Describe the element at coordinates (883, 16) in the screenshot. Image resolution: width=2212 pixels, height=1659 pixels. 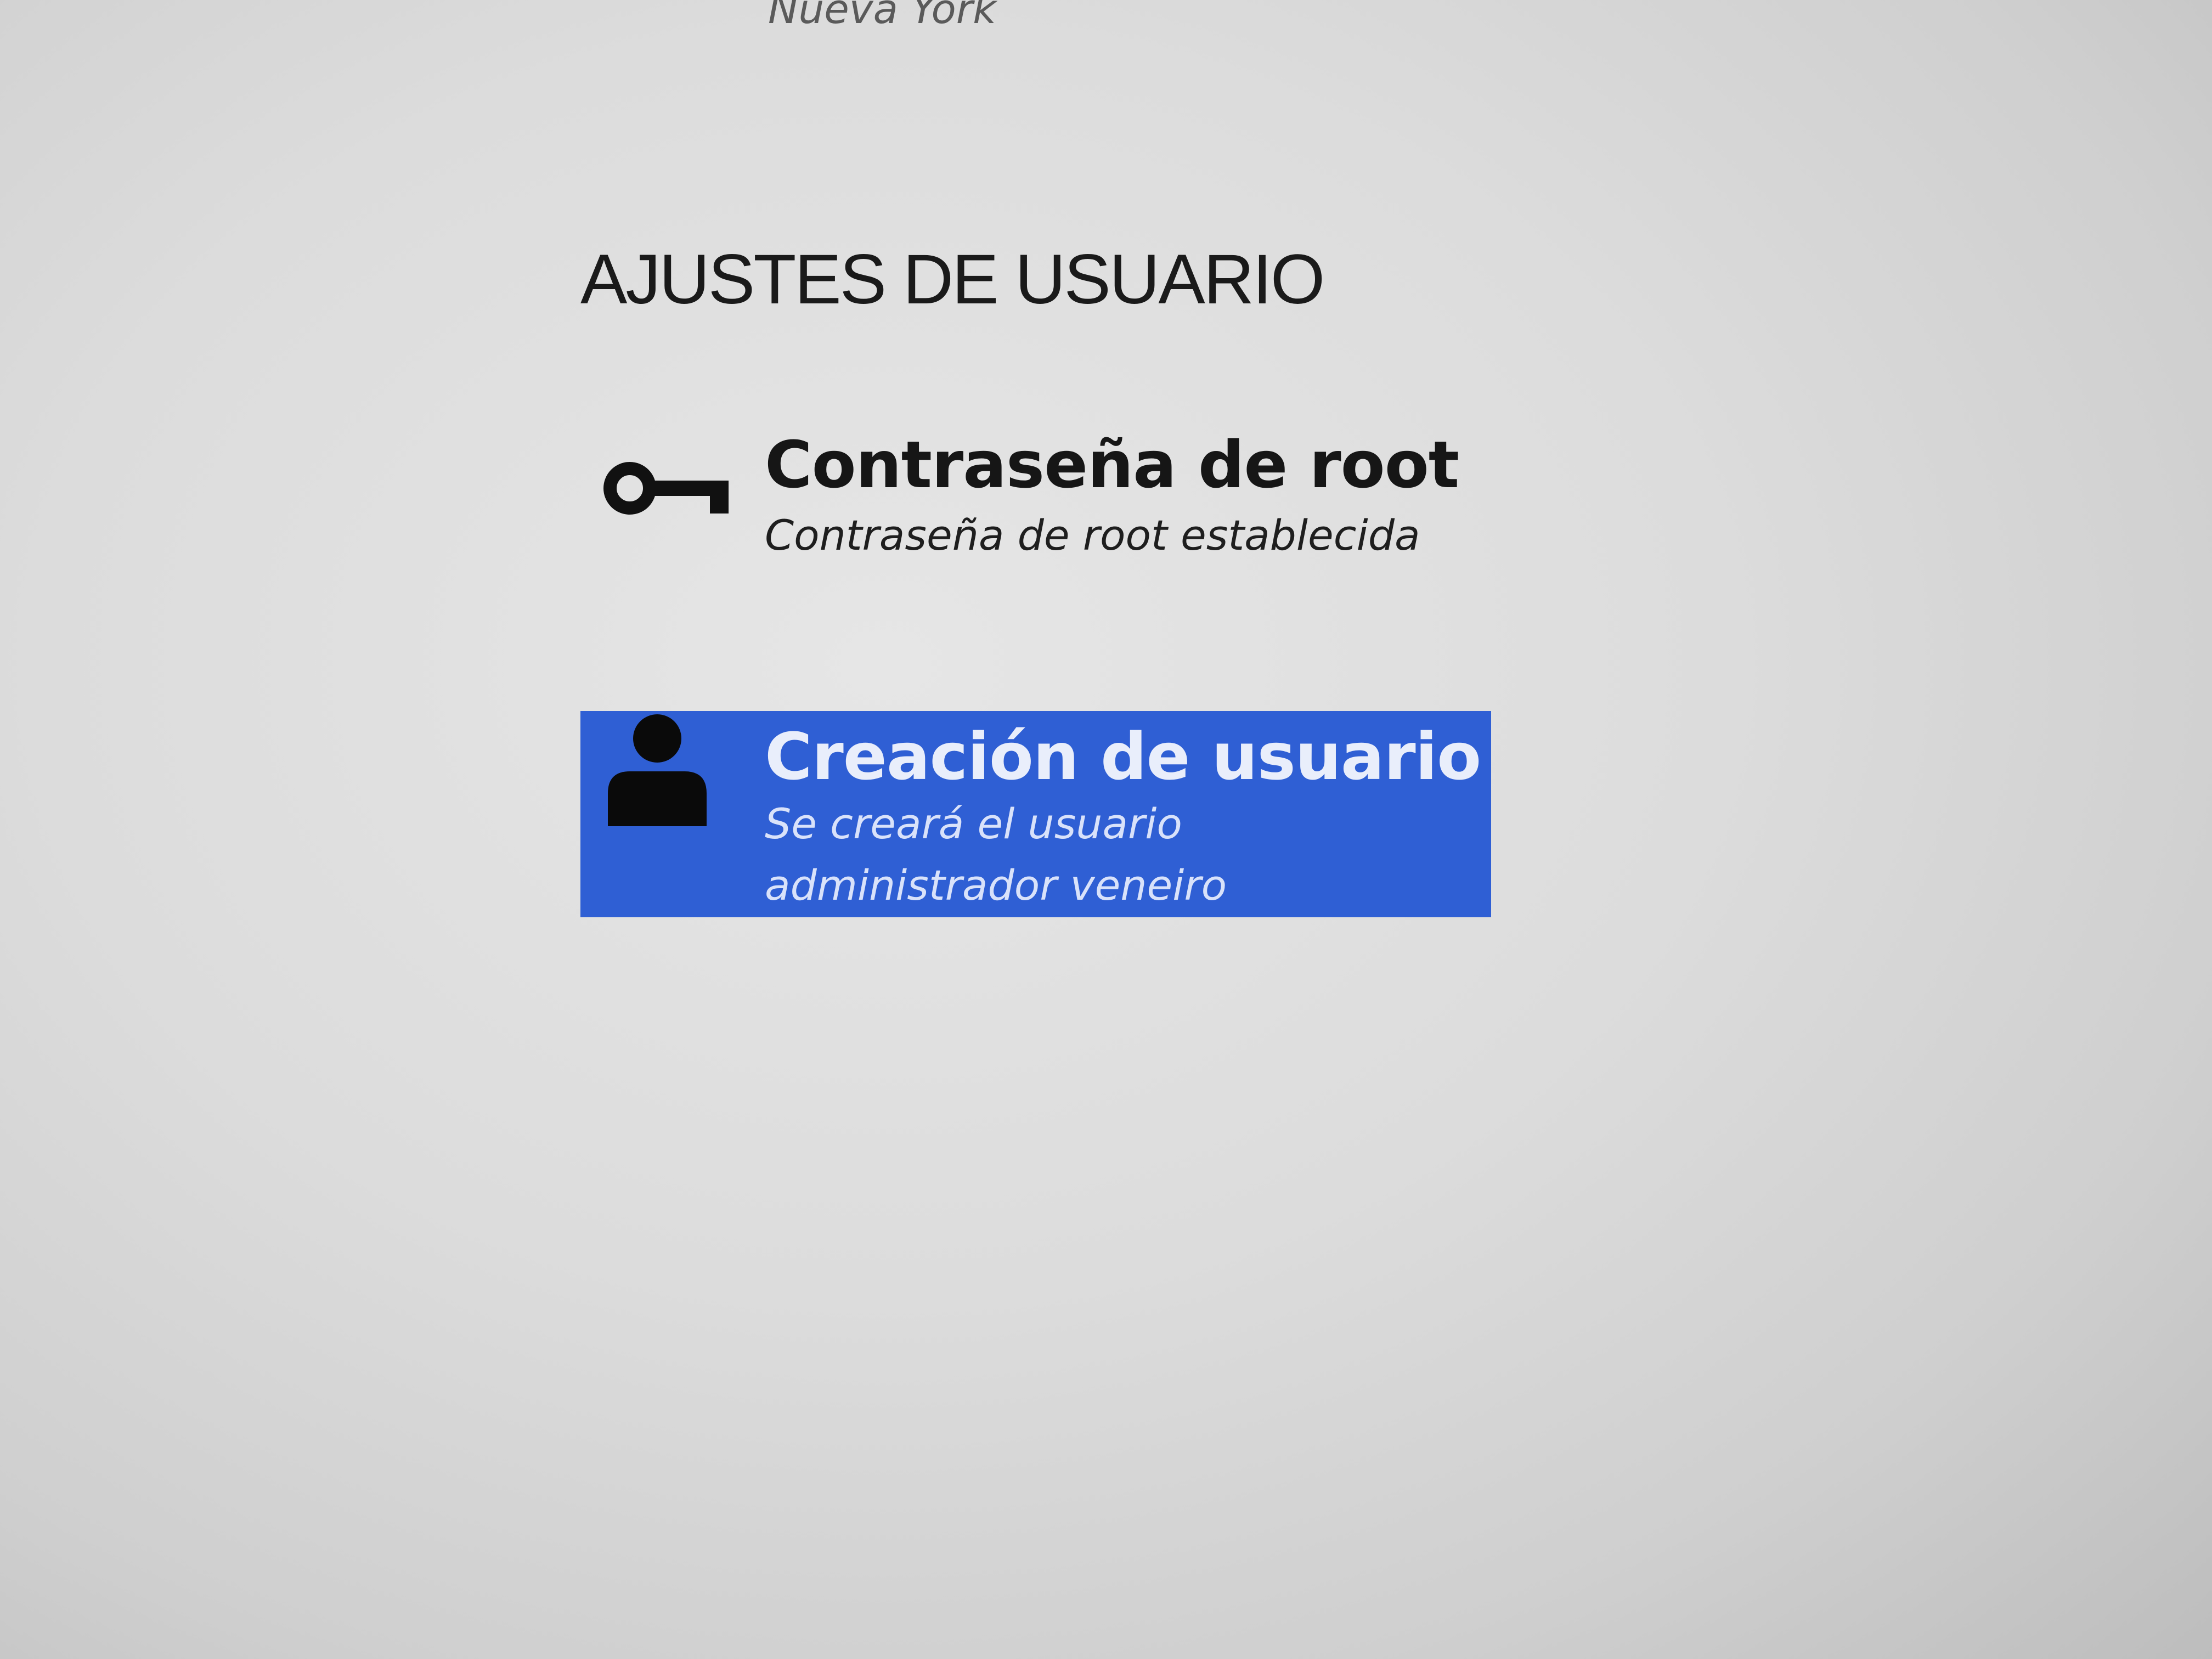
I see `timezone-status: Nueva York` at that location.